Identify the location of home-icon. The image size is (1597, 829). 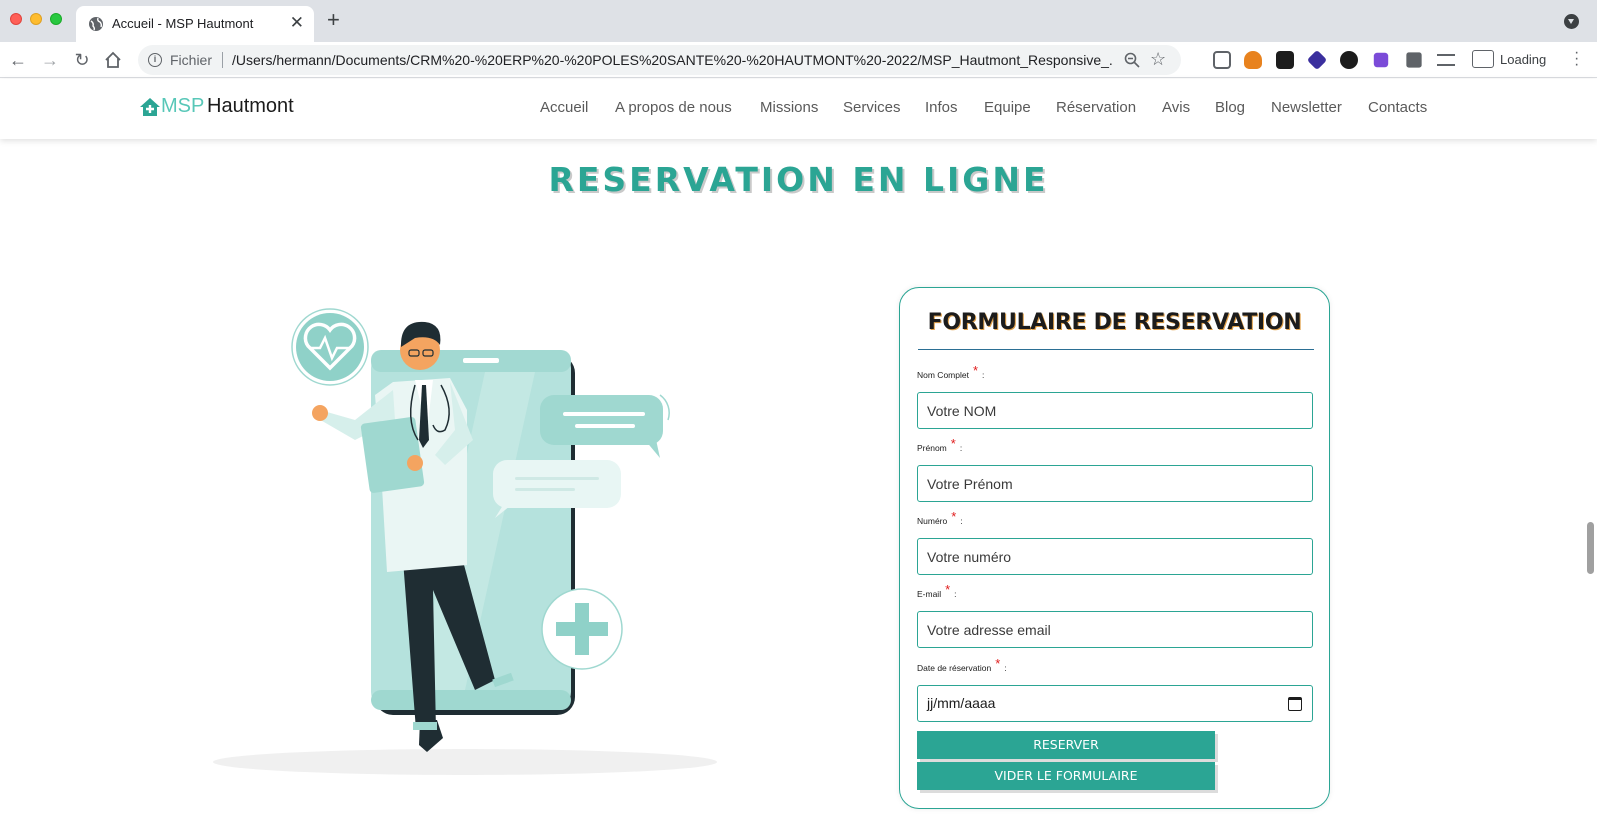
(113, 60).